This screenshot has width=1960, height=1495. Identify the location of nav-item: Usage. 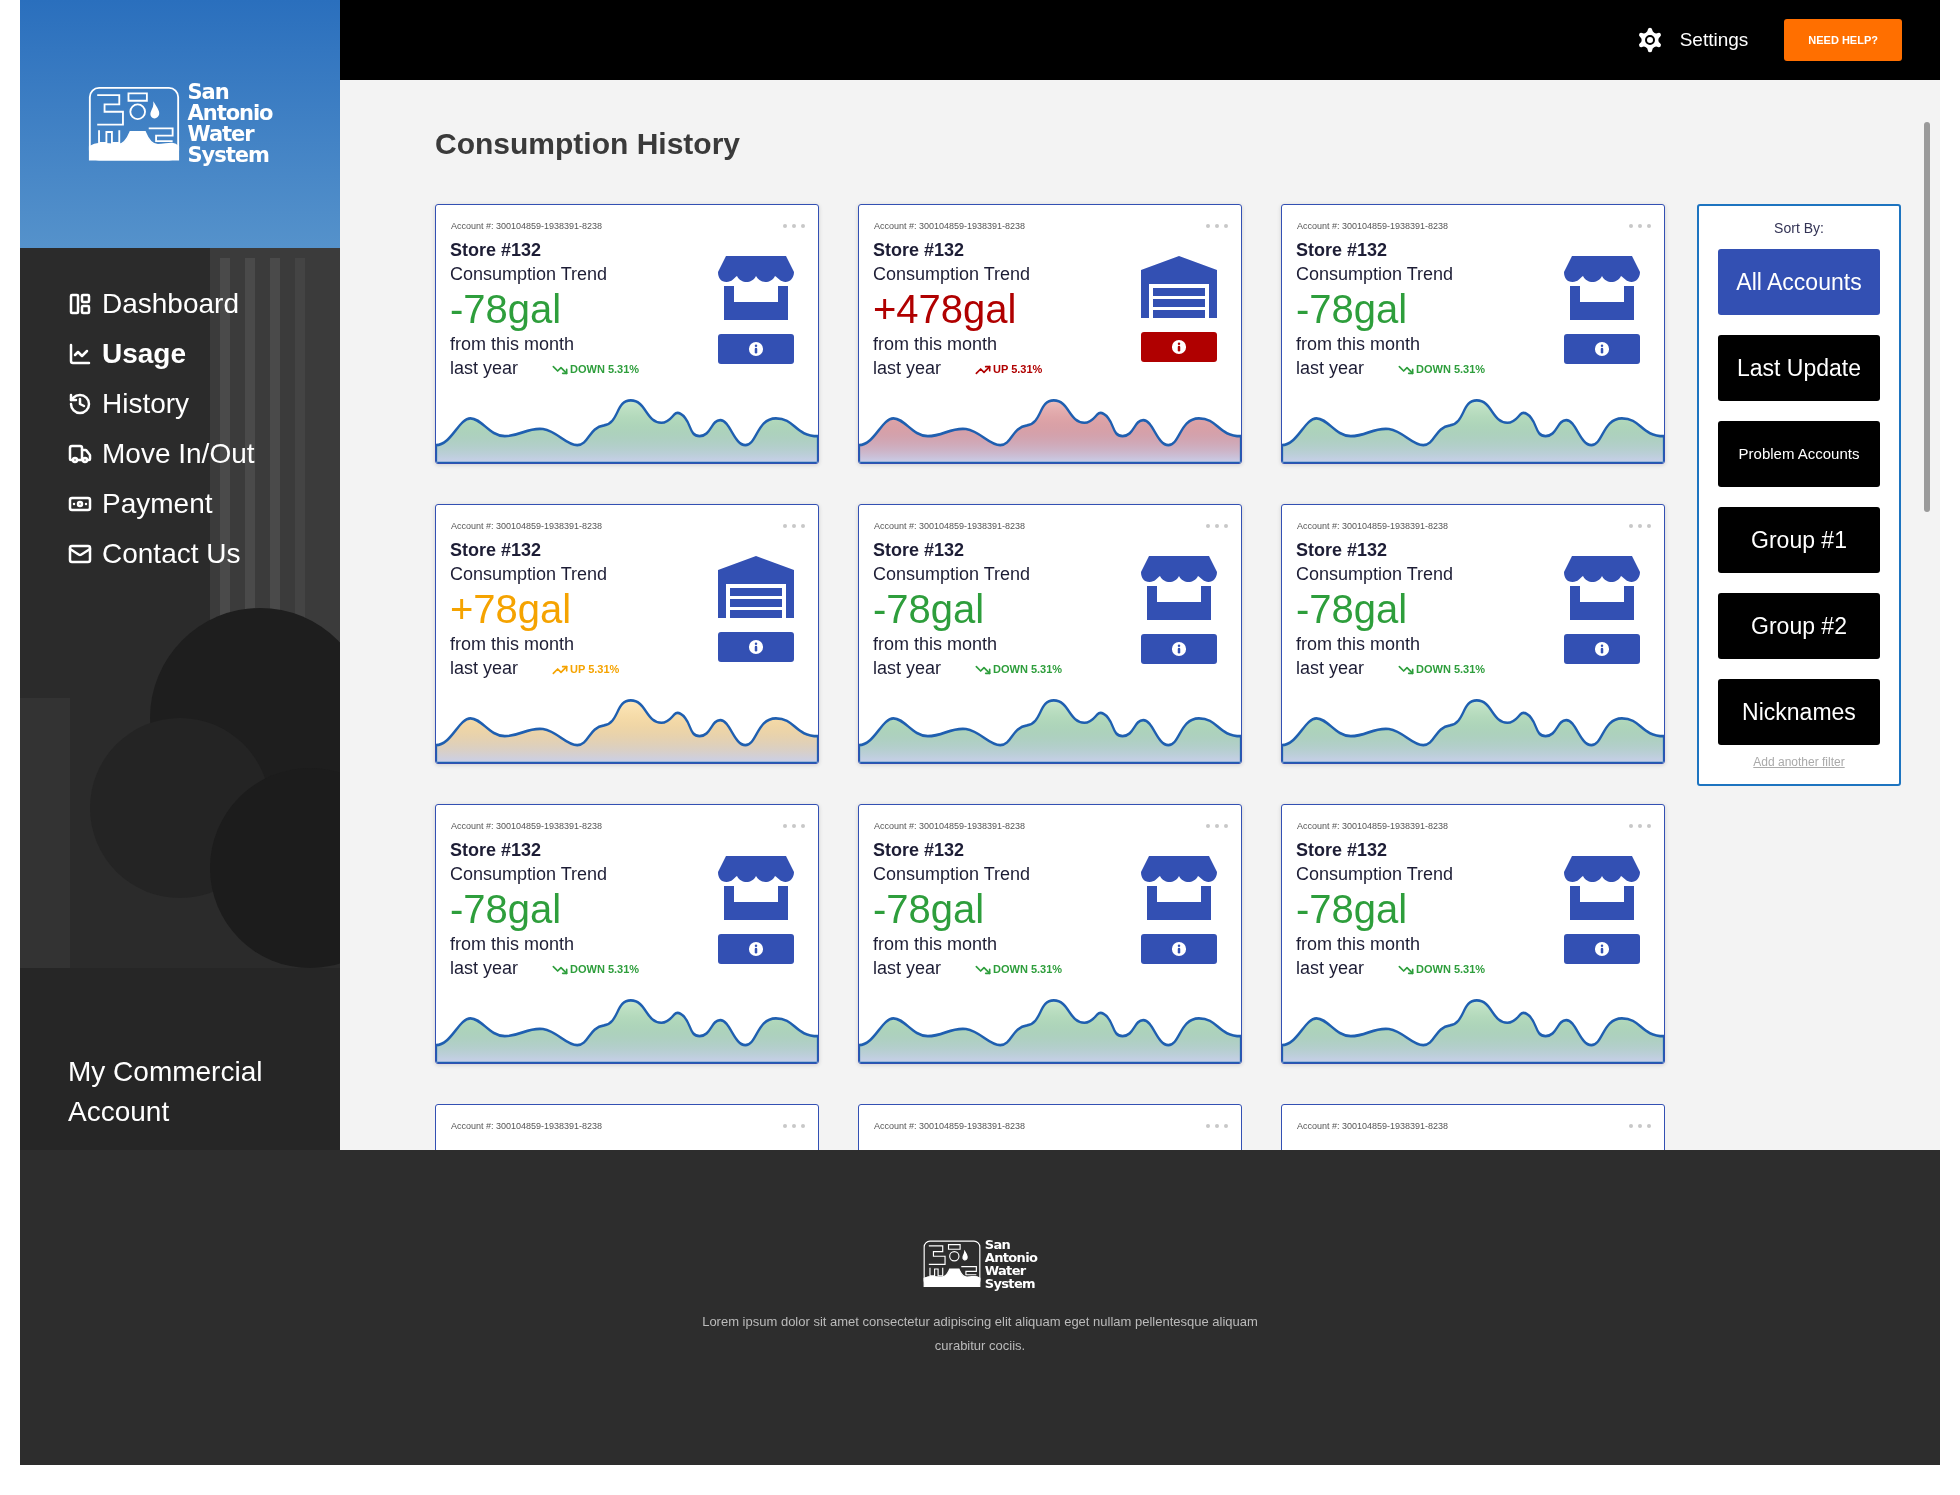
(204, 354).